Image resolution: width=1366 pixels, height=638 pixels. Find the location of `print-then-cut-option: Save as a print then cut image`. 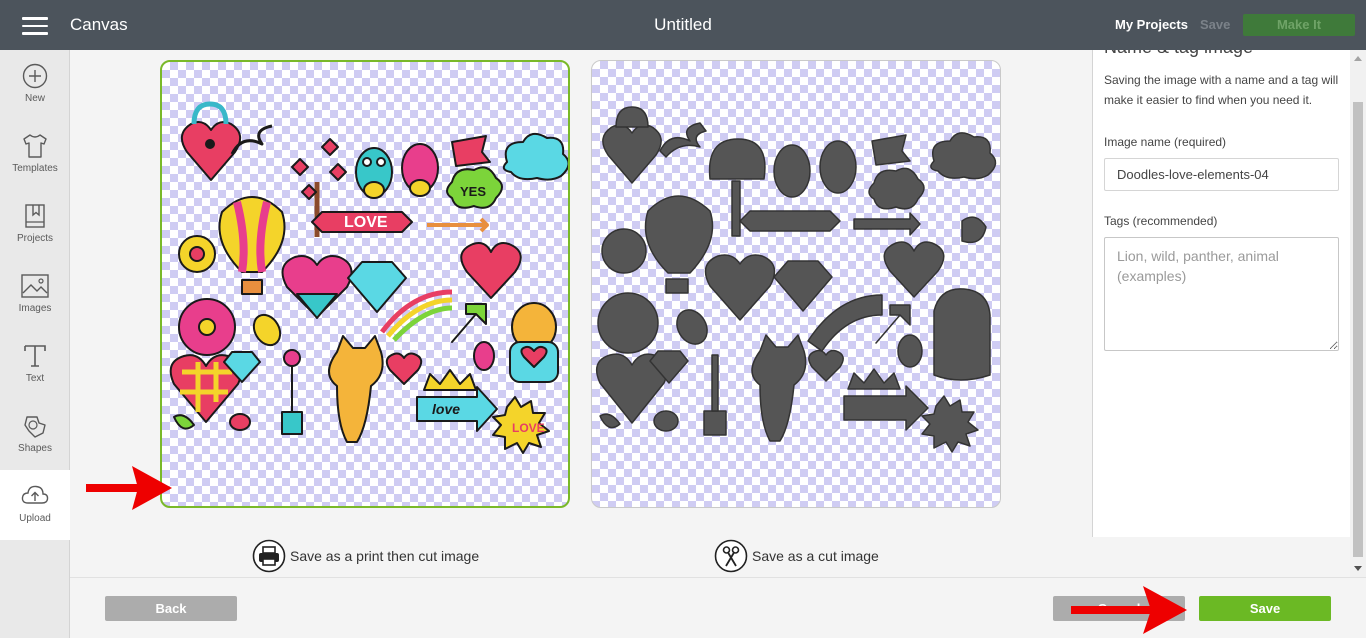

print-then-cut-option: Save as a print then cut image is located at coordinates (365, 556).